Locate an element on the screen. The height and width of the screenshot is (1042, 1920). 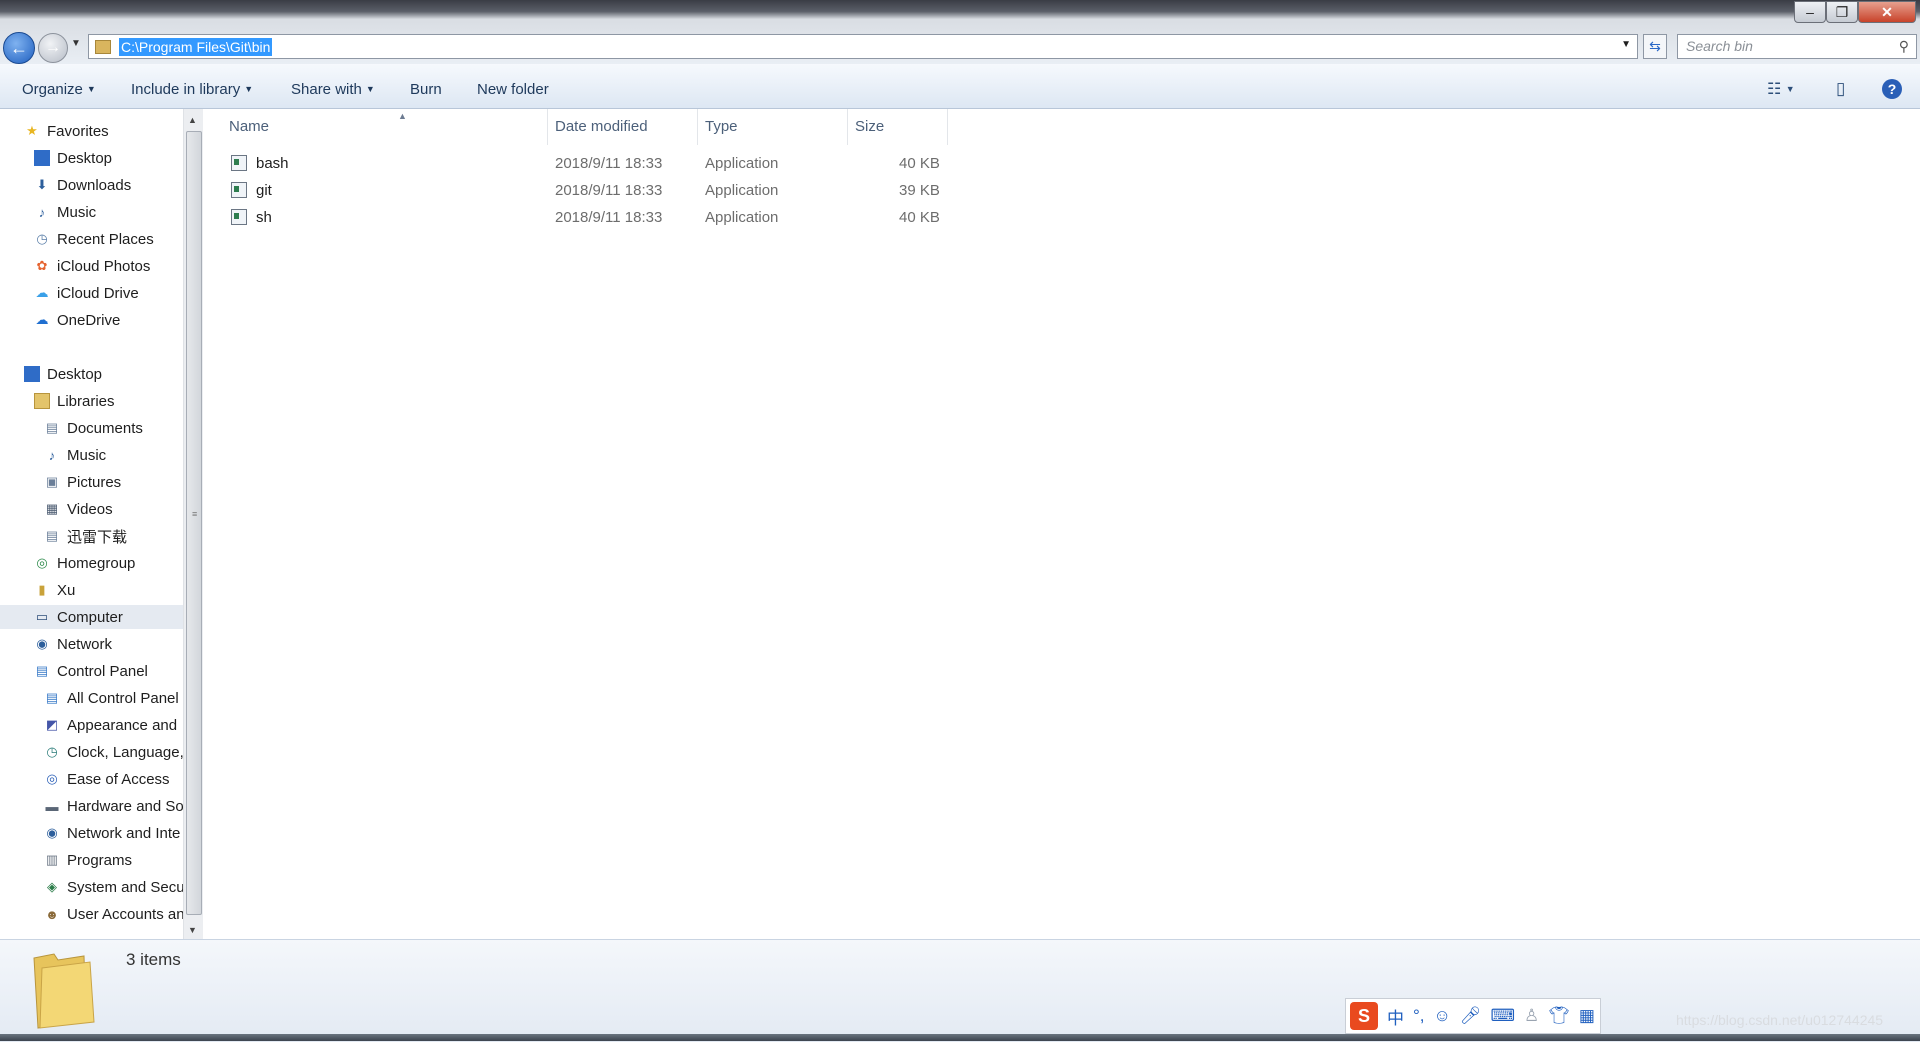
nav-favorites: ★ Favorites is located at coordinates (66, 131).